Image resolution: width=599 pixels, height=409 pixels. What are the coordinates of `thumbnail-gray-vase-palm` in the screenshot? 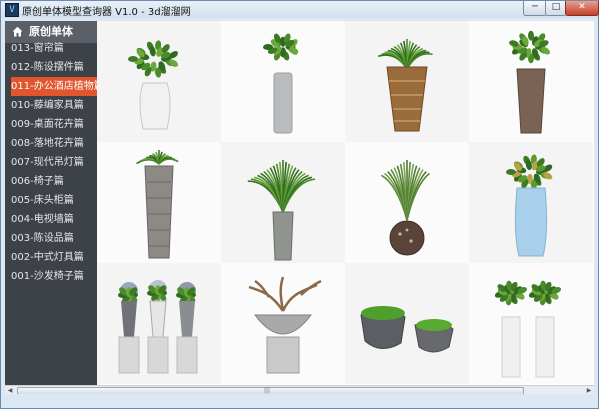 It's located at (283, 202).